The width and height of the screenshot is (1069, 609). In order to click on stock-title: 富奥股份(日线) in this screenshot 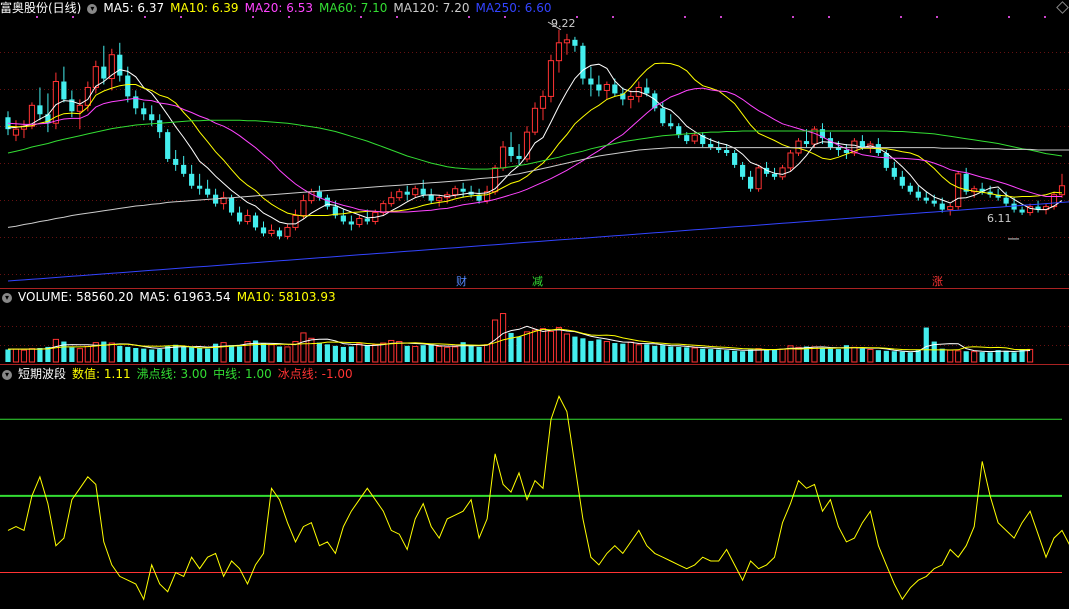, I will do `click(41, 8)`.